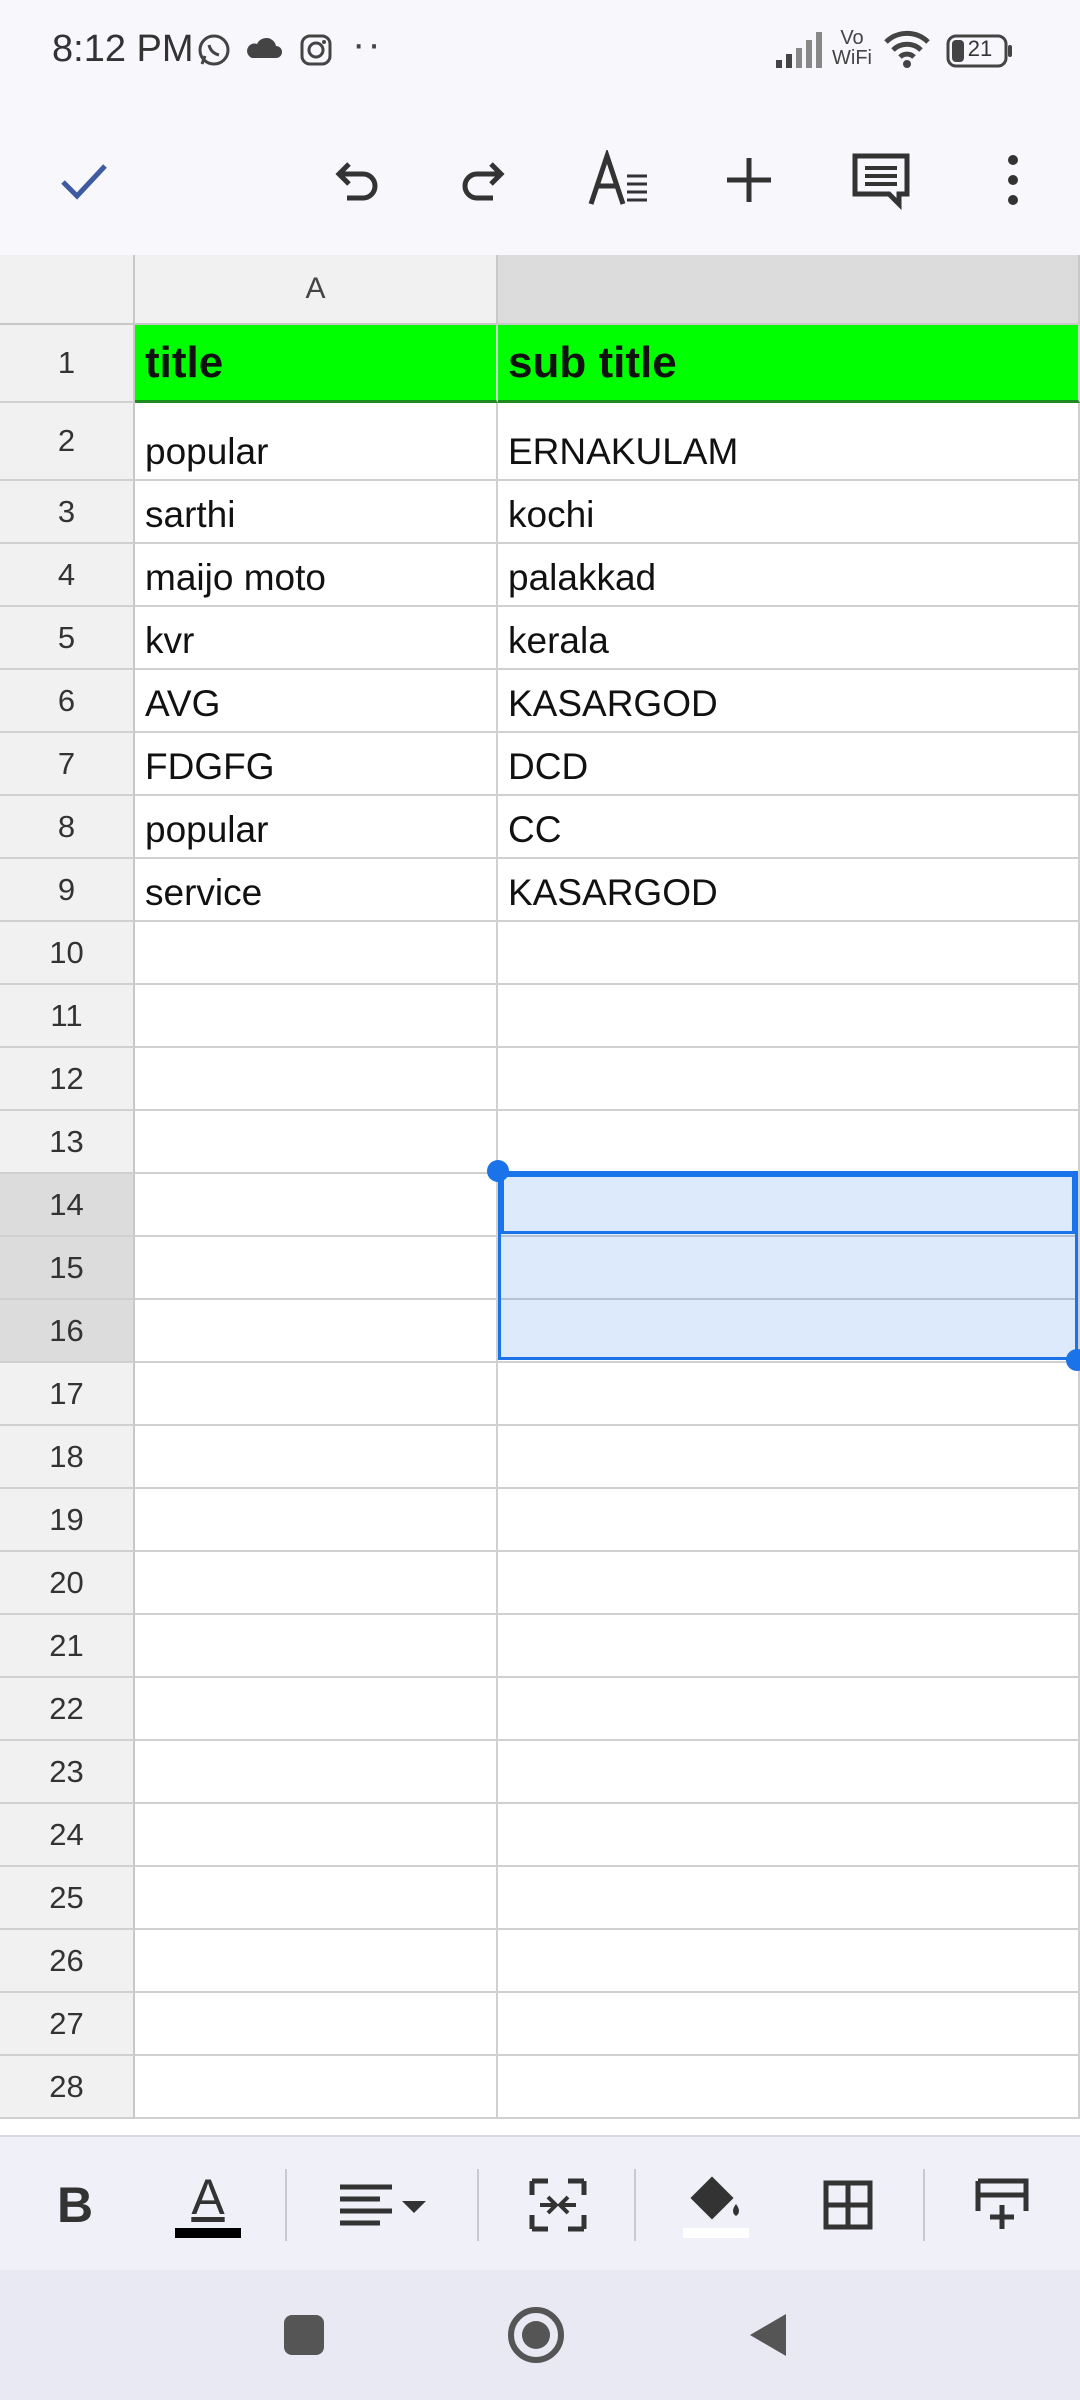 The height and width of the screenshot is (2400, 1080). I want to click on row-header-5: 5, so click(67, 638).